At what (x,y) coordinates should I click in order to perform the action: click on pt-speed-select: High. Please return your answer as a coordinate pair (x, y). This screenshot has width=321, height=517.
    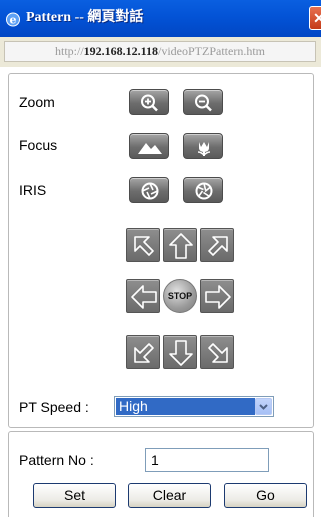
    Looking at the image, I should click on (194, 406).